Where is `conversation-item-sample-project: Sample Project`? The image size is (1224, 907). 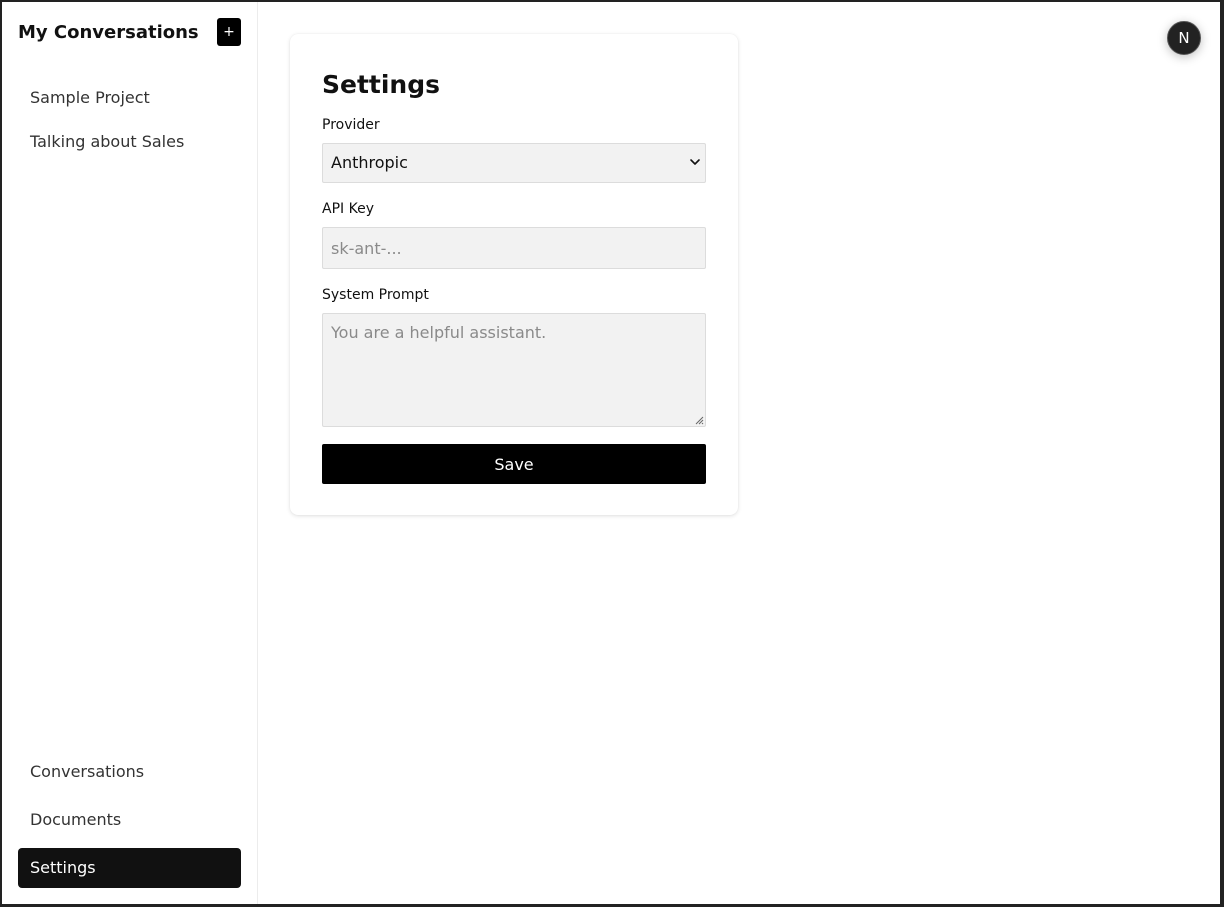 conversation-item-sample-project: Sample Project is located at coordinates (129, 98).